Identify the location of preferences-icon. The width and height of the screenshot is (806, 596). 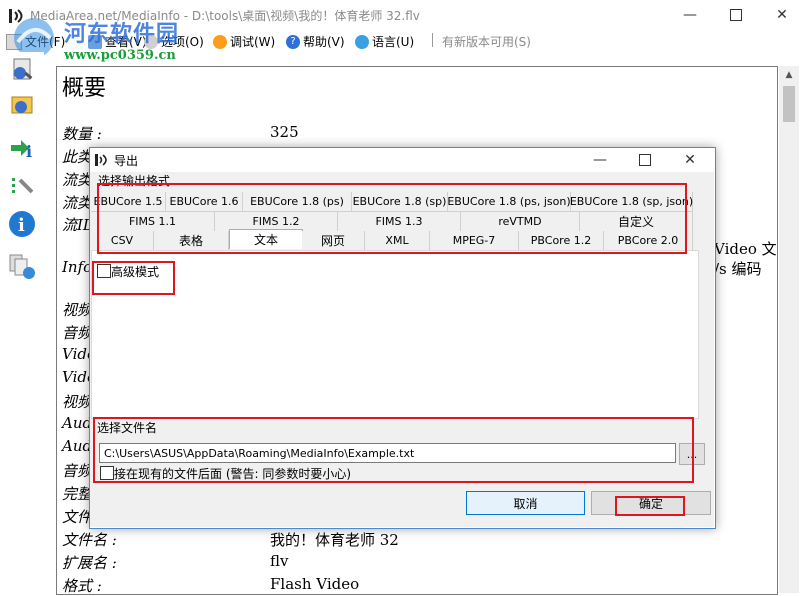
(23, 186).